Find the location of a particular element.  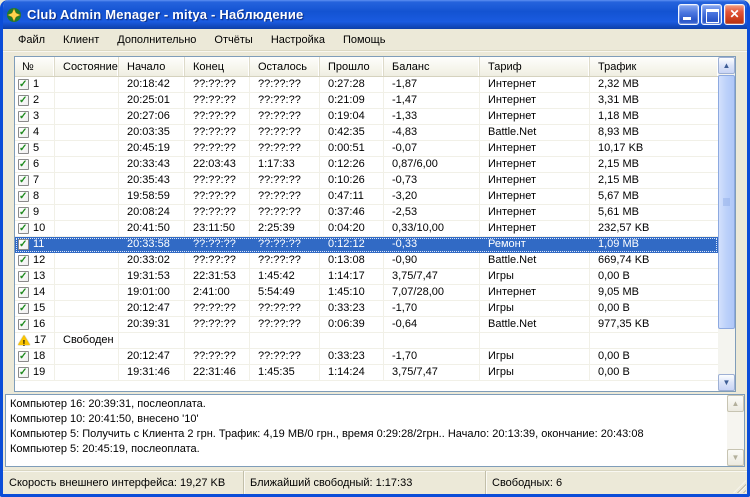

column-header-elapsed: Прошло is located at coordinates (352, 66).